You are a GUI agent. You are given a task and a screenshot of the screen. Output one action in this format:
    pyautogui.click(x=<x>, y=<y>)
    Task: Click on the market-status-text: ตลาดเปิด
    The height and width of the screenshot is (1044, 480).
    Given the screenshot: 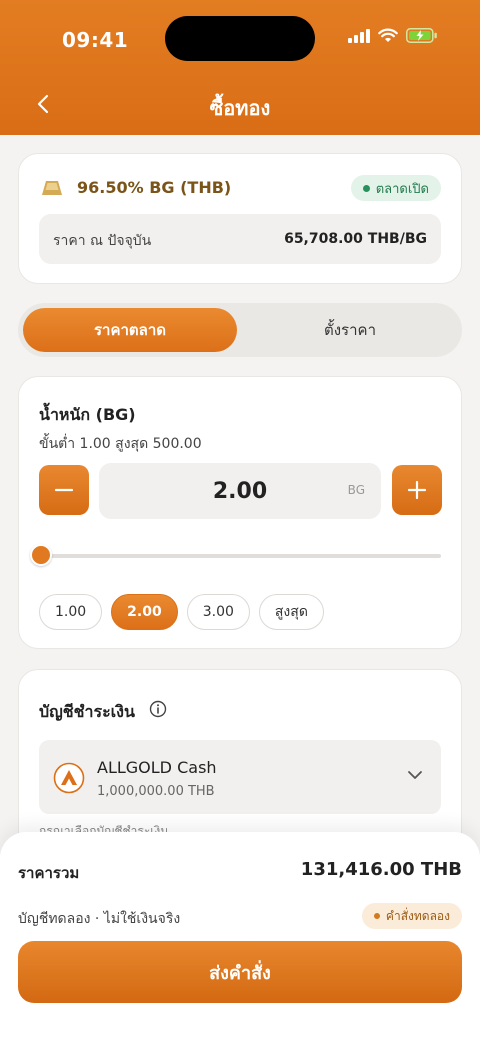 What is the action you would take?
    pyautogui.click(x=402, y=189)
    